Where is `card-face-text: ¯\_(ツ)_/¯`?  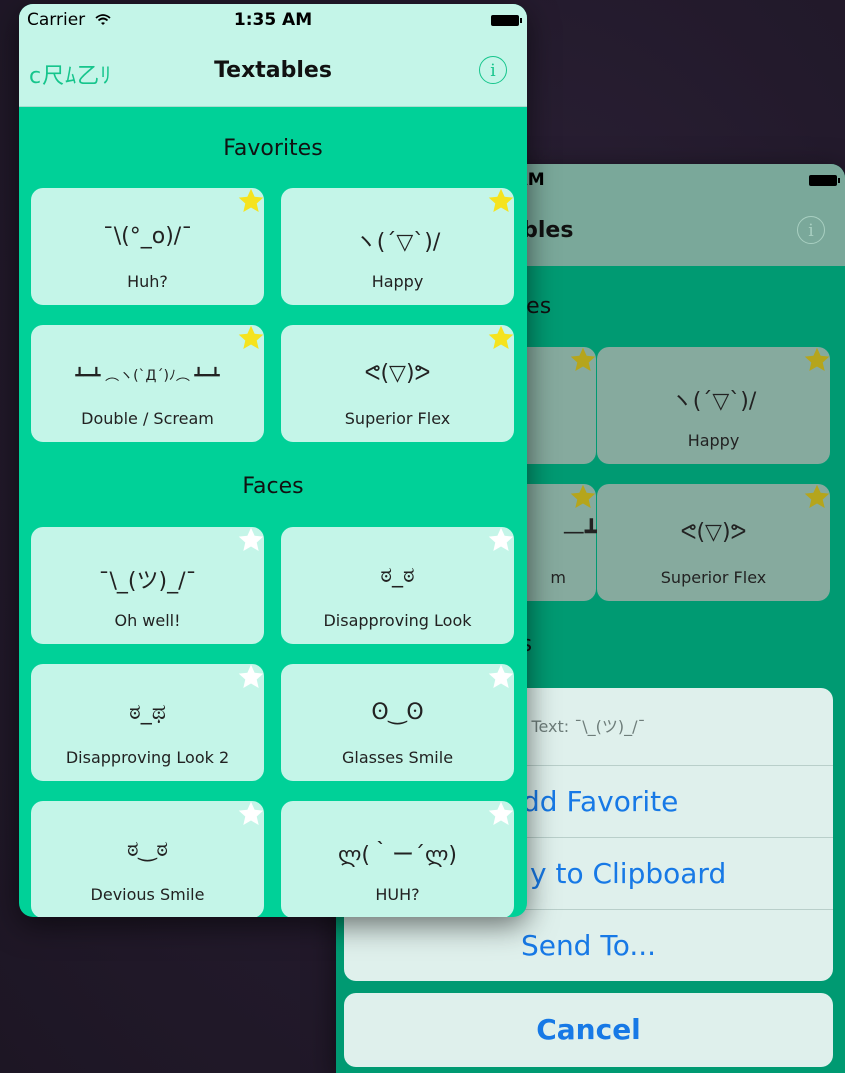 card-face-text: ¯\_(ツ)_/¯ is located at coordinates (147, 581).